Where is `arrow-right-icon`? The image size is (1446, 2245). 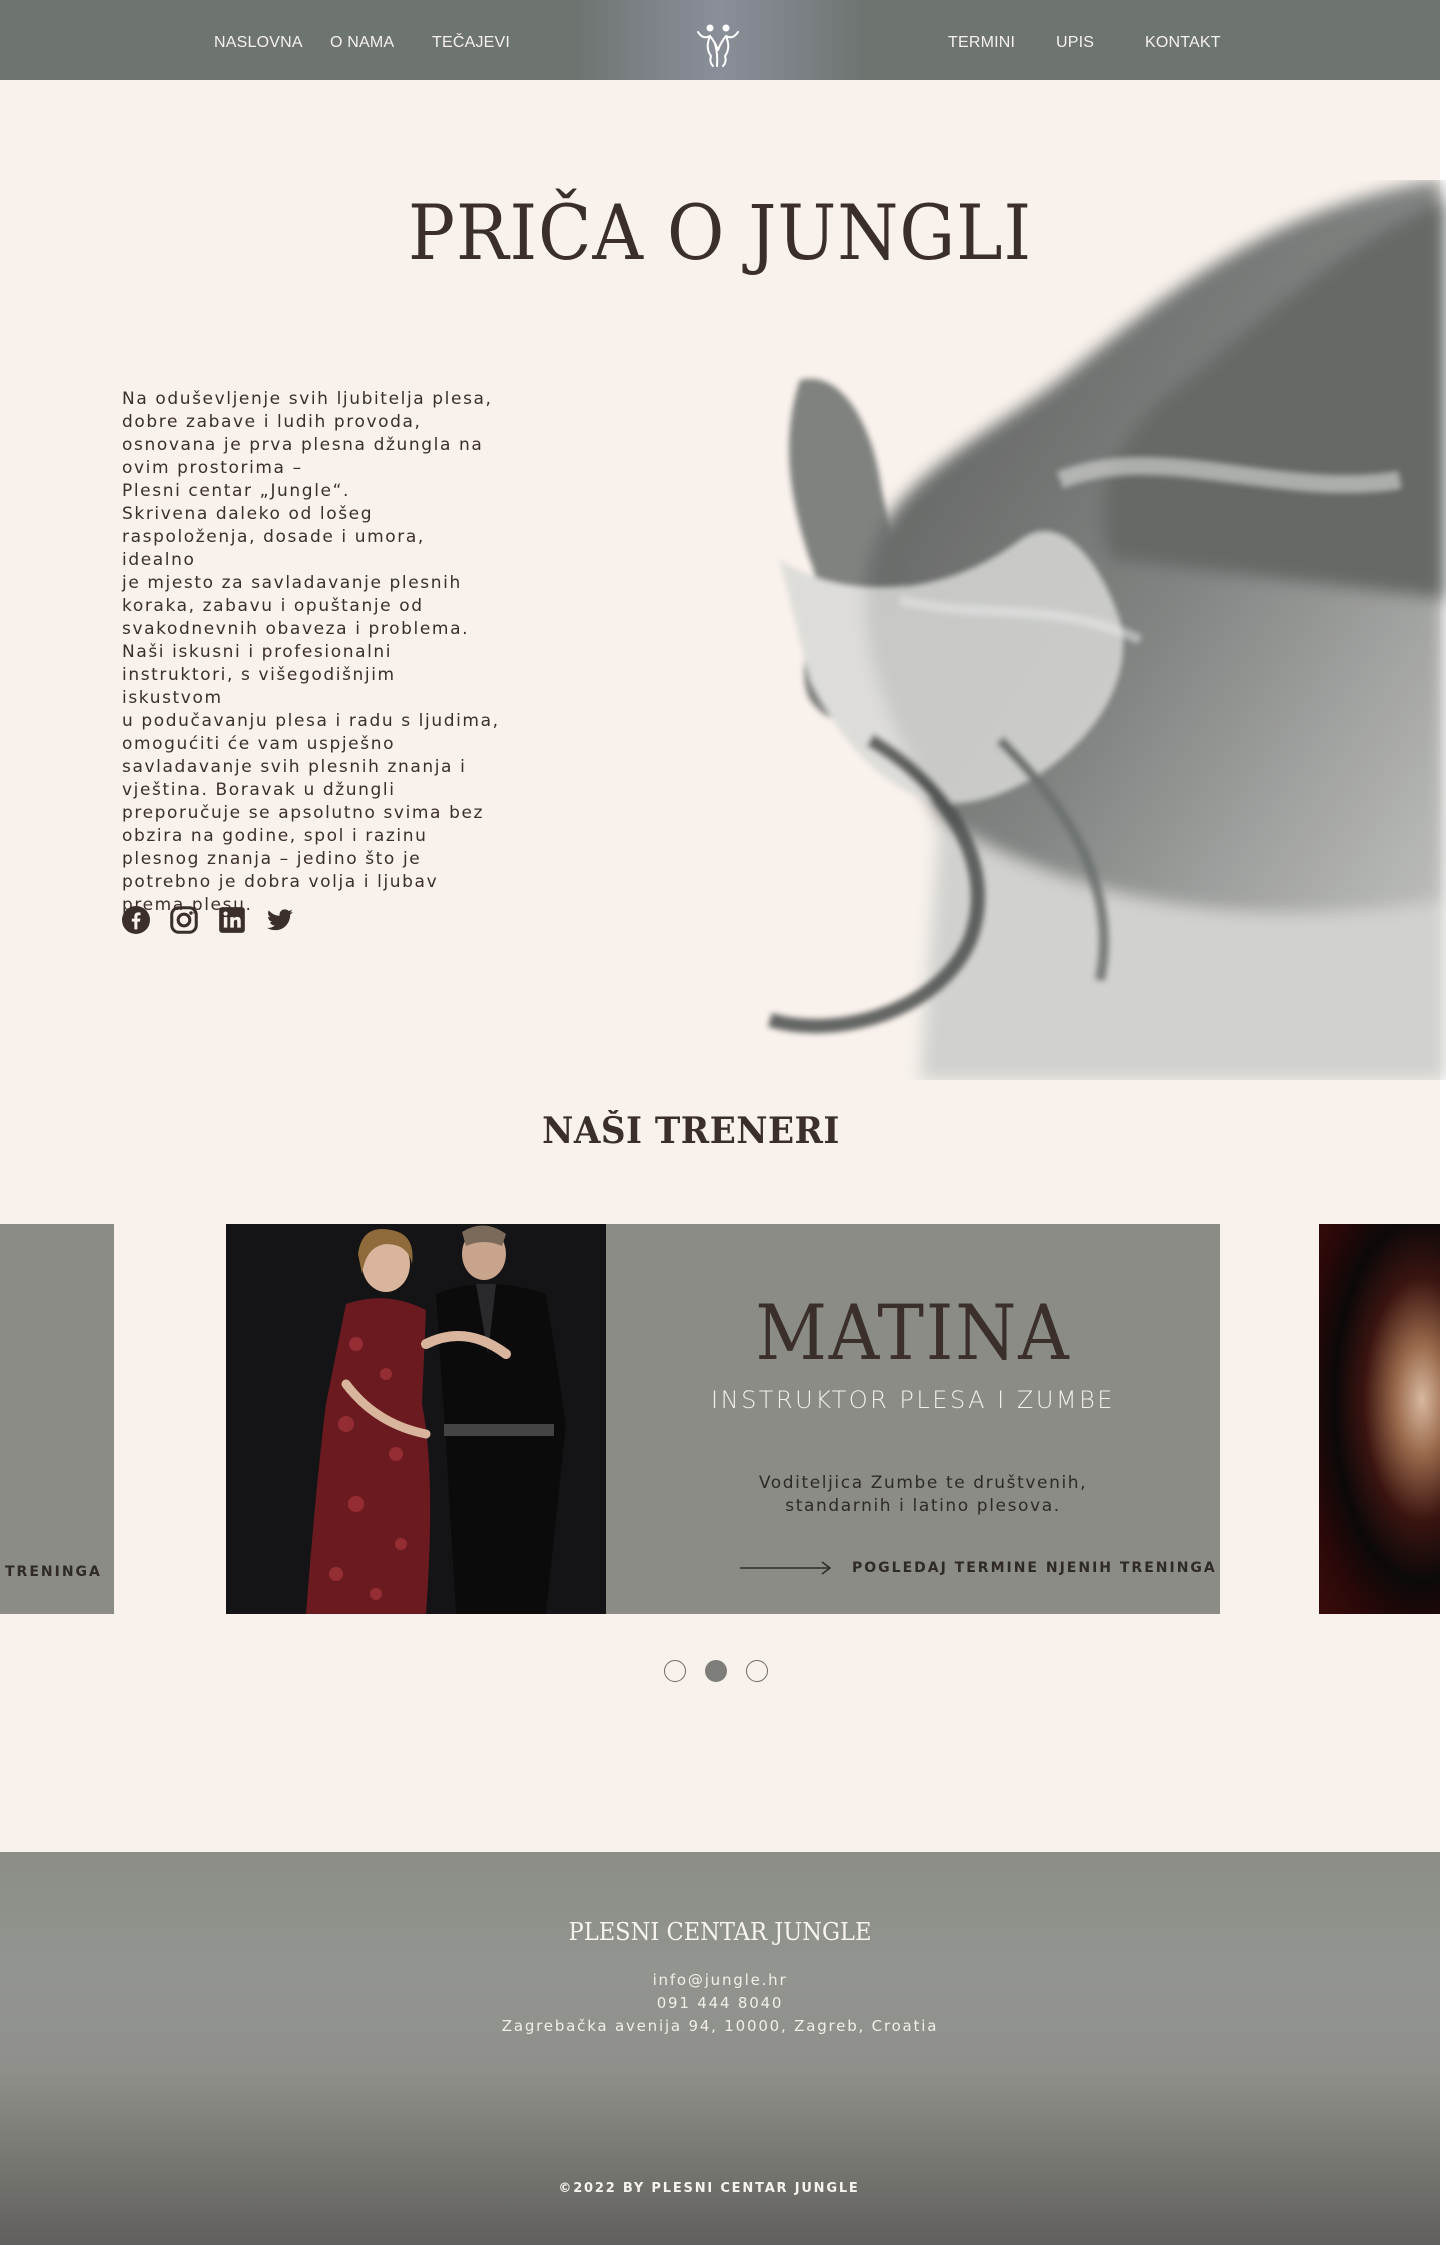
arrow-right-icon is located at coordinates (786, 1568).